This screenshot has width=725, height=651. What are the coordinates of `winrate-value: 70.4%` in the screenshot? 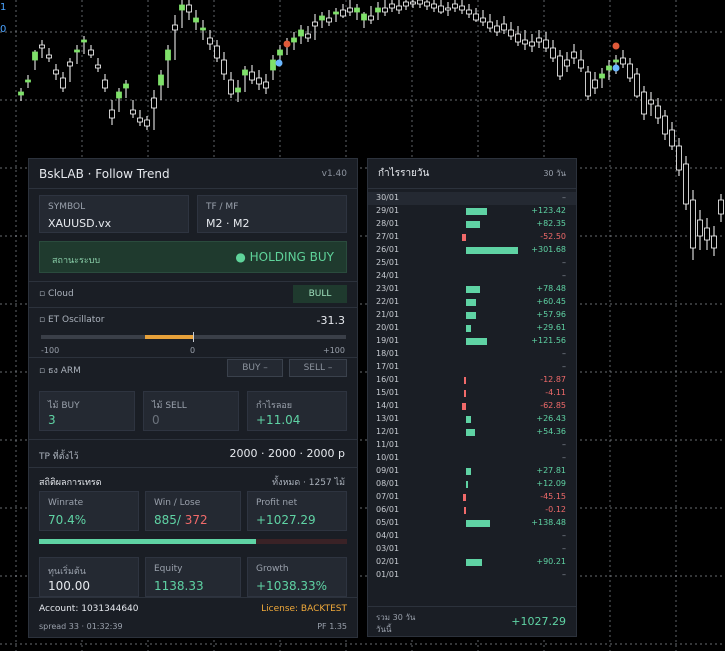 It's located at (67, 520).